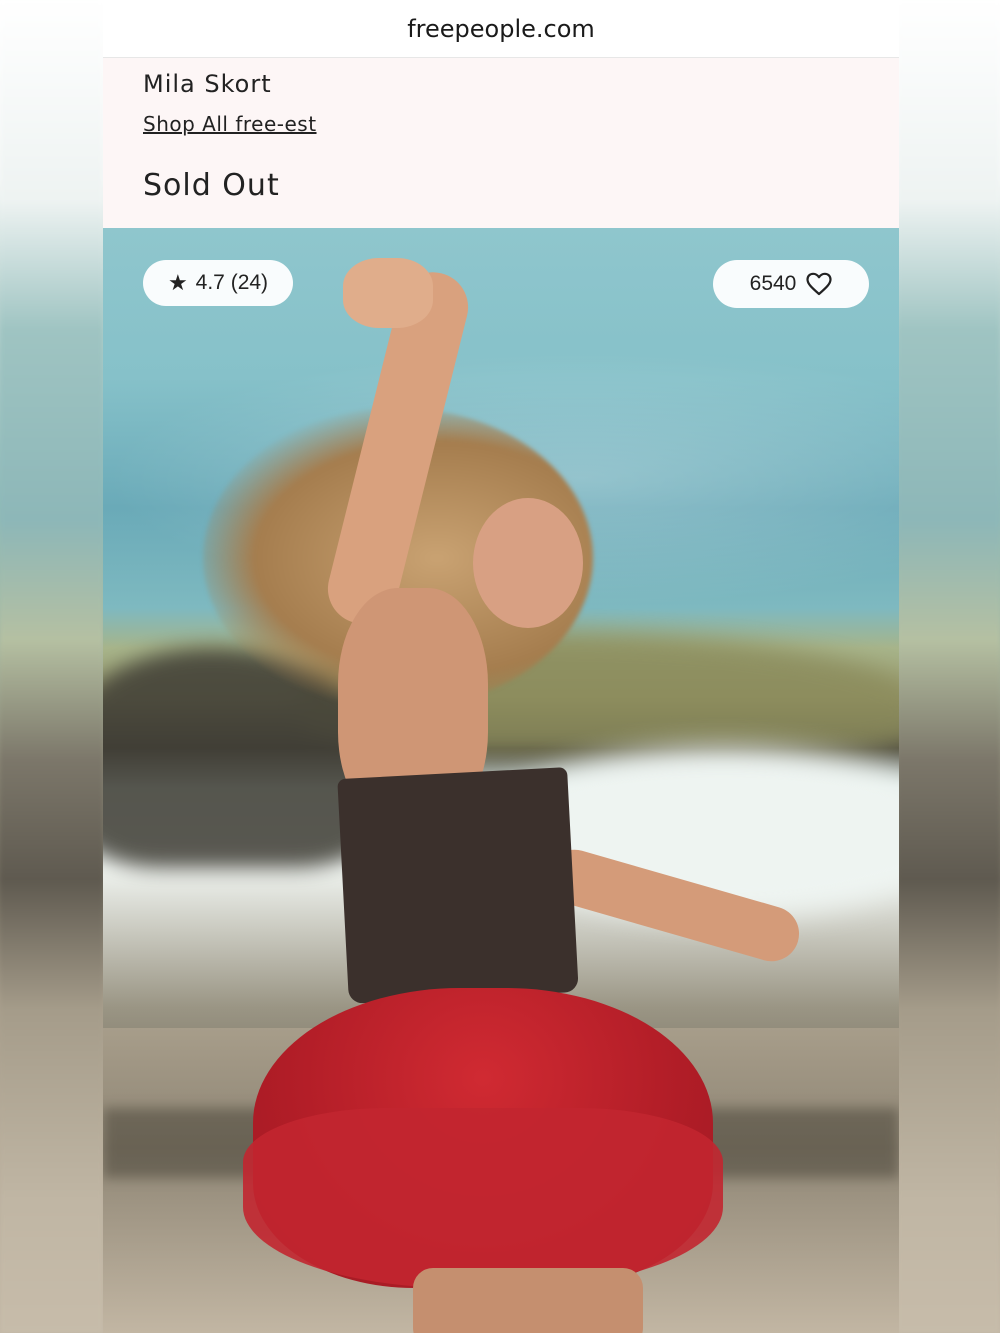  What do you see at coordinates (948, 666) in the screenshot?
I see `background-blur-right` at bounding box center [948, 666].